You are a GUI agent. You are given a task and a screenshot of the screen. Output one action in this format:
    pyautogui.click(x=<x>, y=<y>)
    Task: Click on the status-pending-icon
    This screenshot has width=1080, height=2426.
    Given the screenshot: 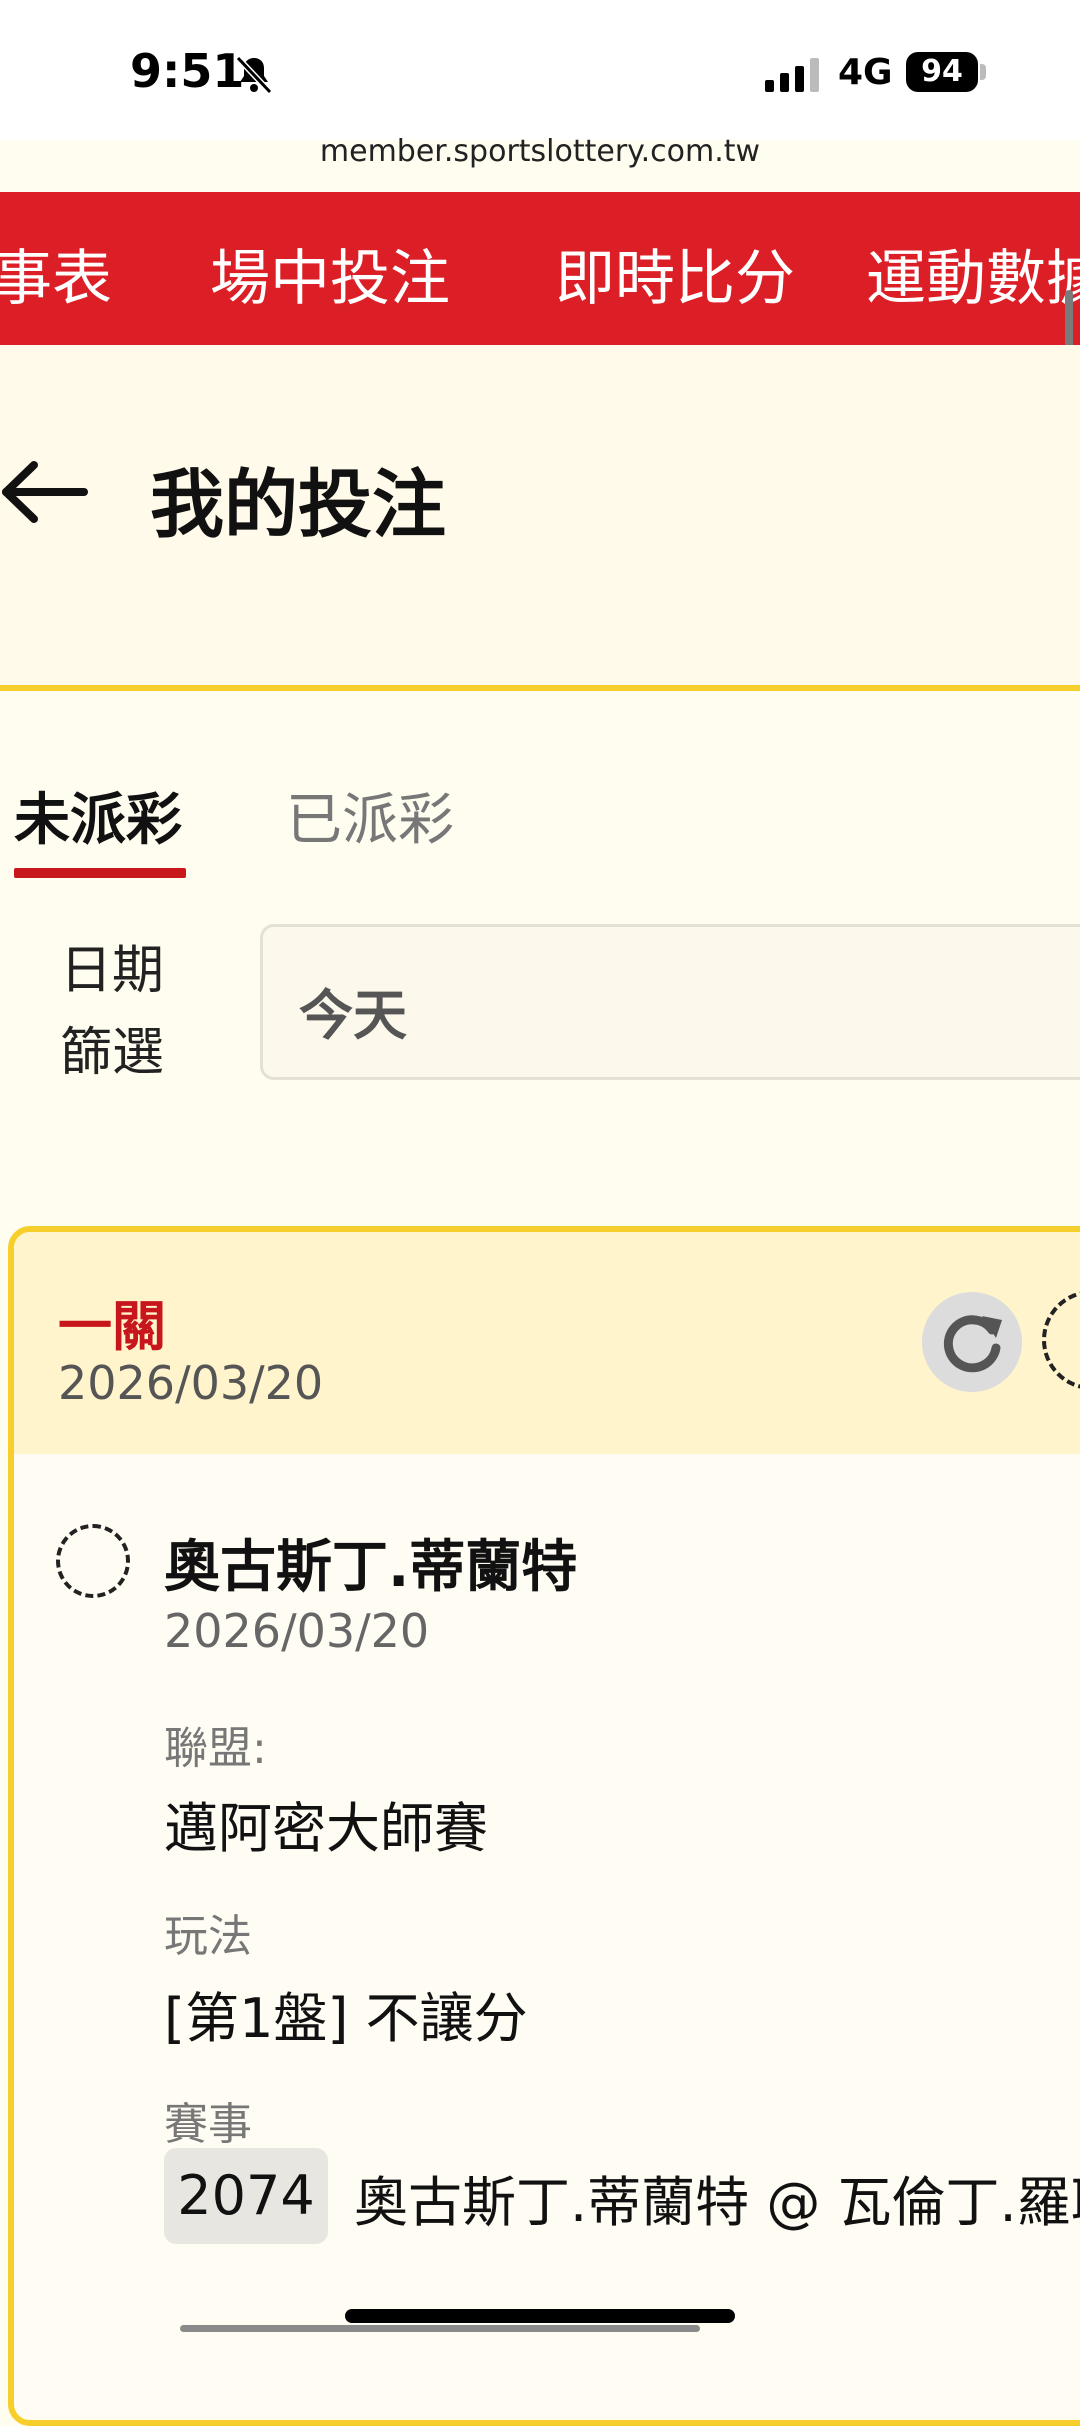 What is the action you would take?
    pyautogui.click(x=1061, y=1340)
    